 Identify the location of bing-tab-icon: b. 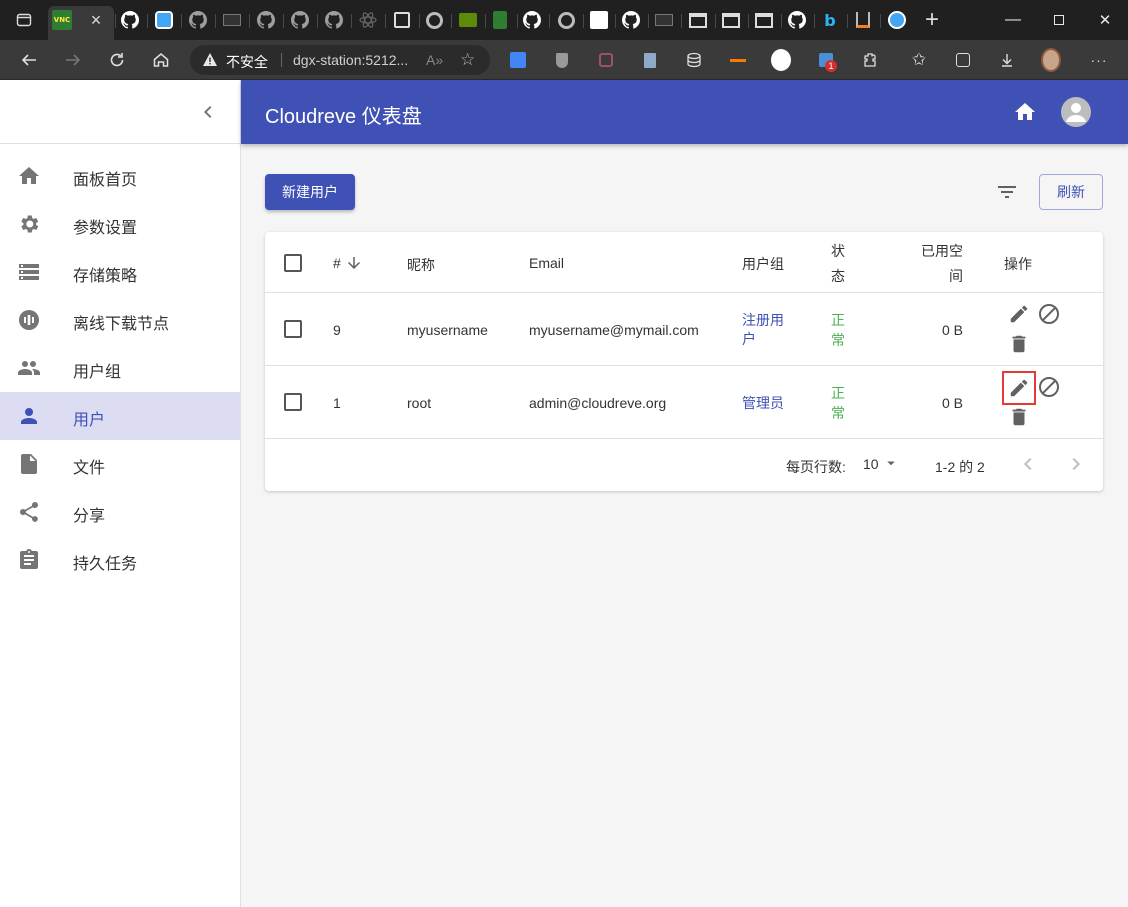
(830, 20).